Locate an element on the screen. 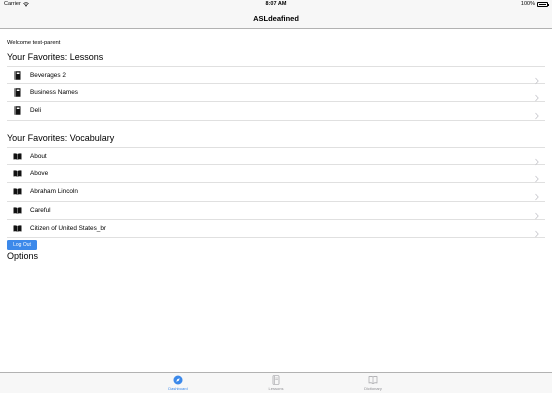  nav-title: ASLdeafined is located at coordinates (276, 18).